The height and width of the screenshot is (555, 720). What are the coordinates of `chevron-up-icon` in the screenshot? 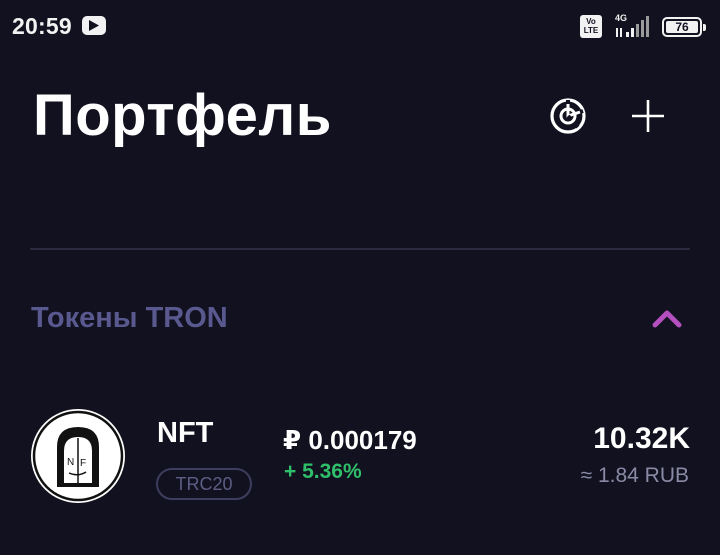 It's located at (667, 319).